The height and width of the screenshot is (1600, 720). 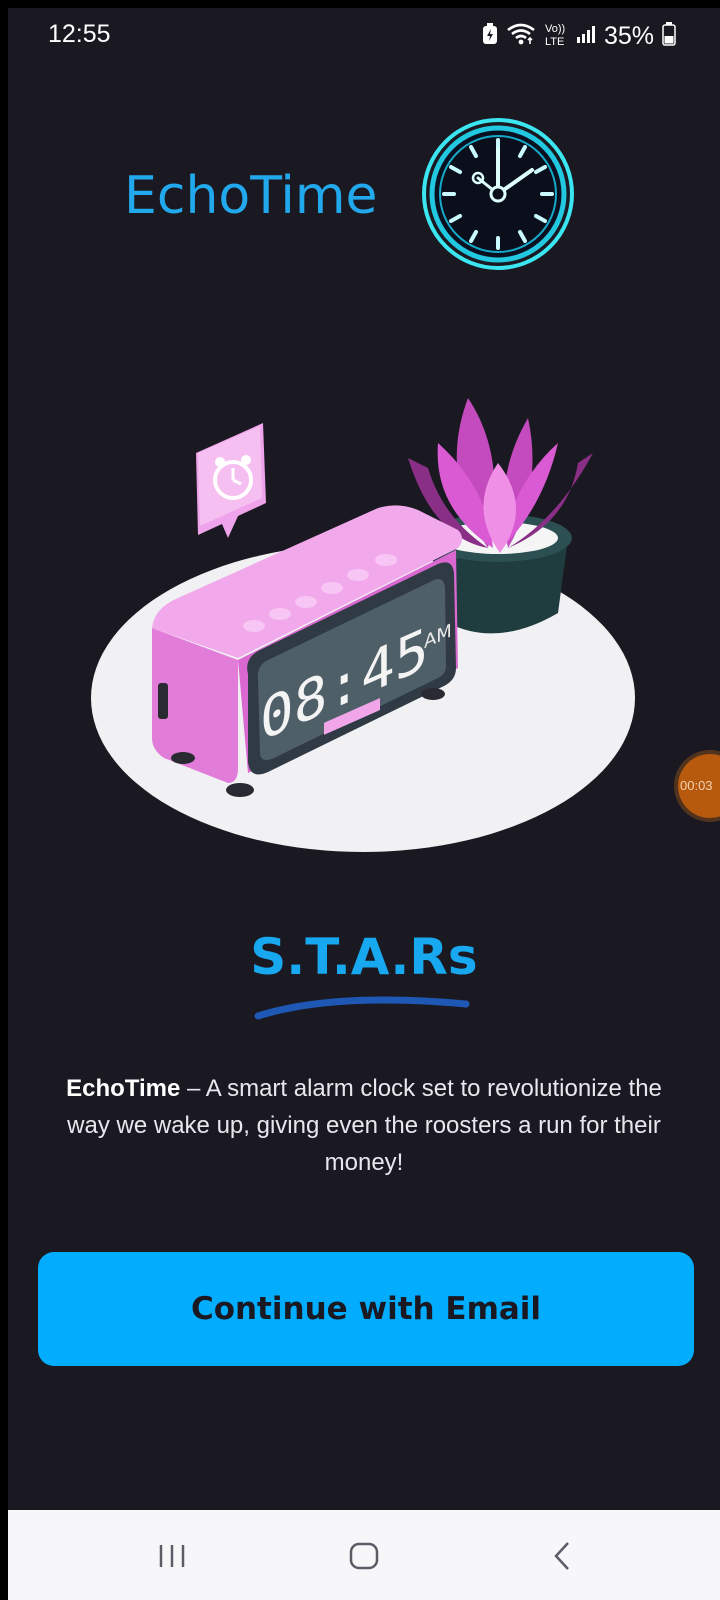 I want to click on recent-apps-icon, so click(x=172, y=1556).